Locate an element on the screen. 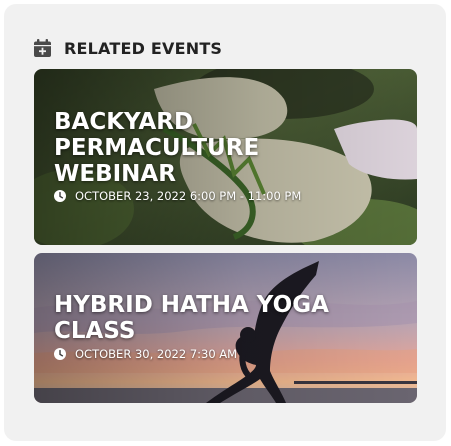 The height and width of the screenshot is (446, 451). calendar-plus-icon is located at coordinates (42, 48).